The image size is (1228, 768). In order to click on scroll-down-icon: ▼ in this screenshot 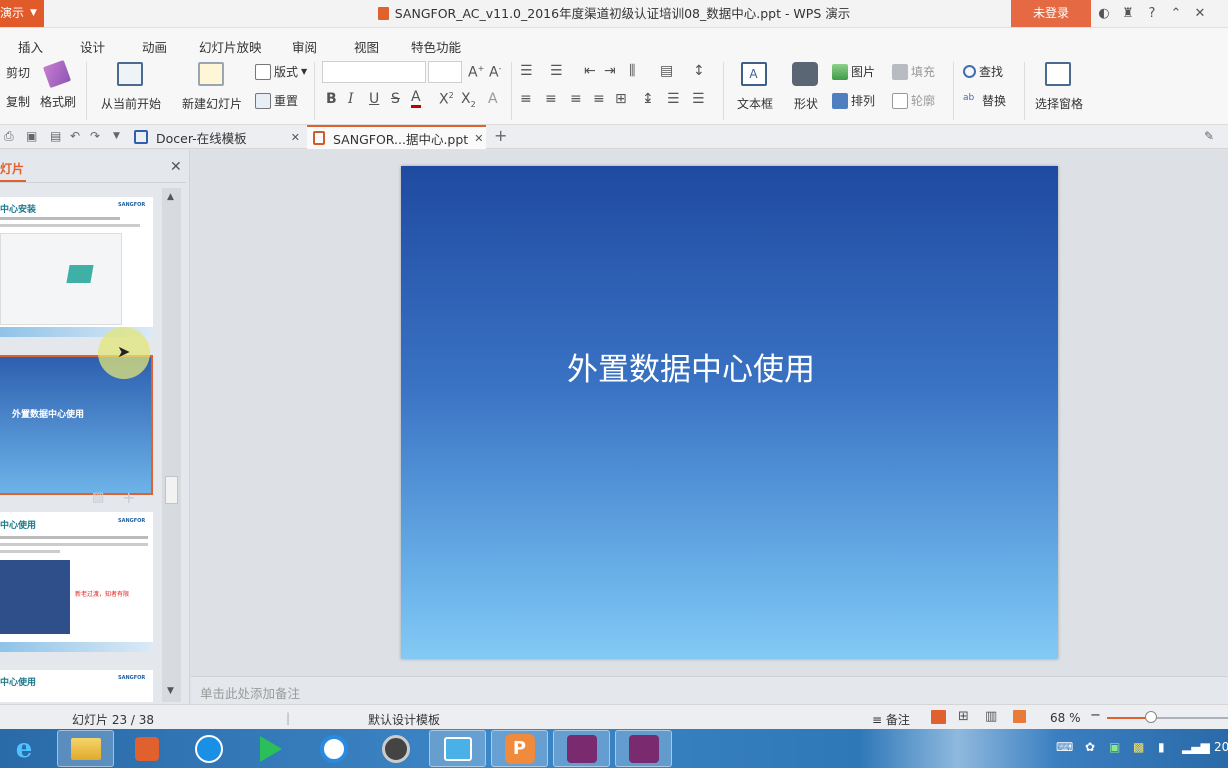, I will do `click(170, 691)`.